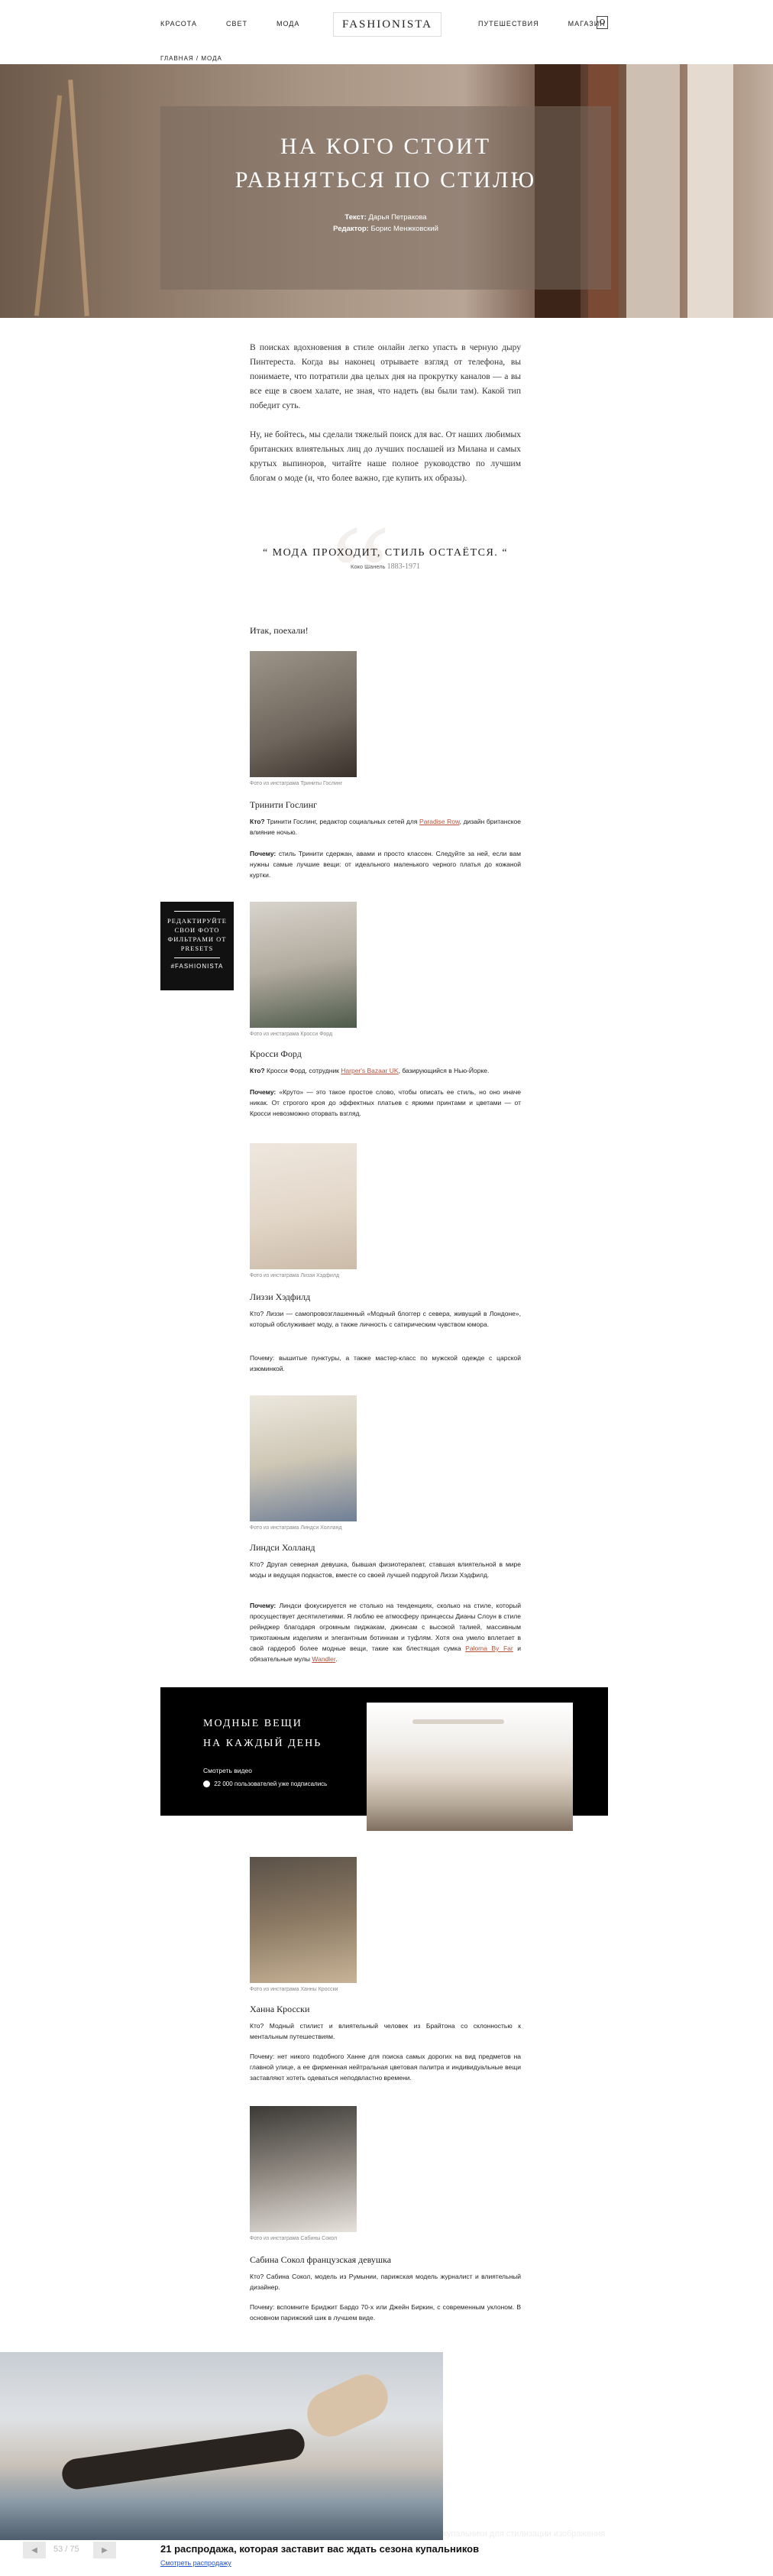 This screenshot has width=773, height=2576. I want to click on site-logo: FASHIONISTA, so click(387, 24).